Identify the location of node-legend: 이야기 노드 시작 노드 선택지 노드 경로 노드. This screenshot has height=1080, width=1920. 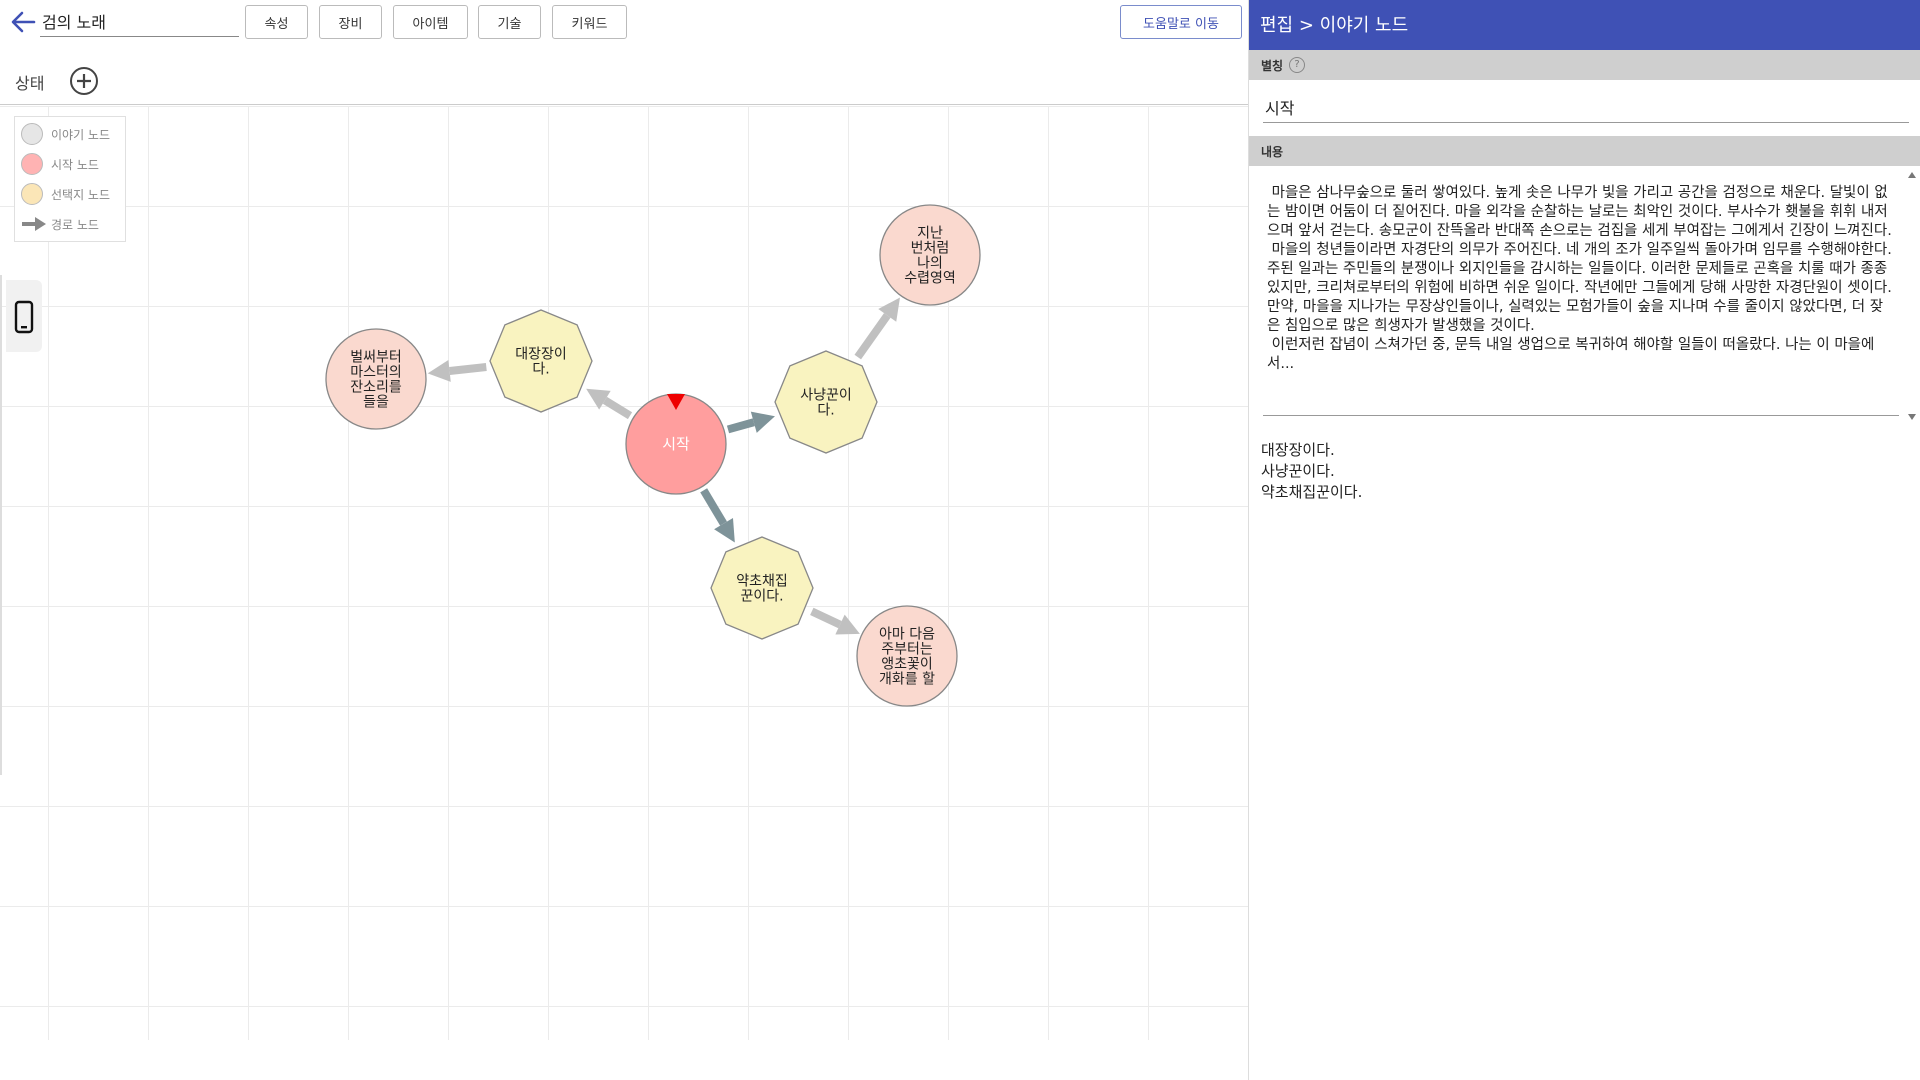
(70, 179).